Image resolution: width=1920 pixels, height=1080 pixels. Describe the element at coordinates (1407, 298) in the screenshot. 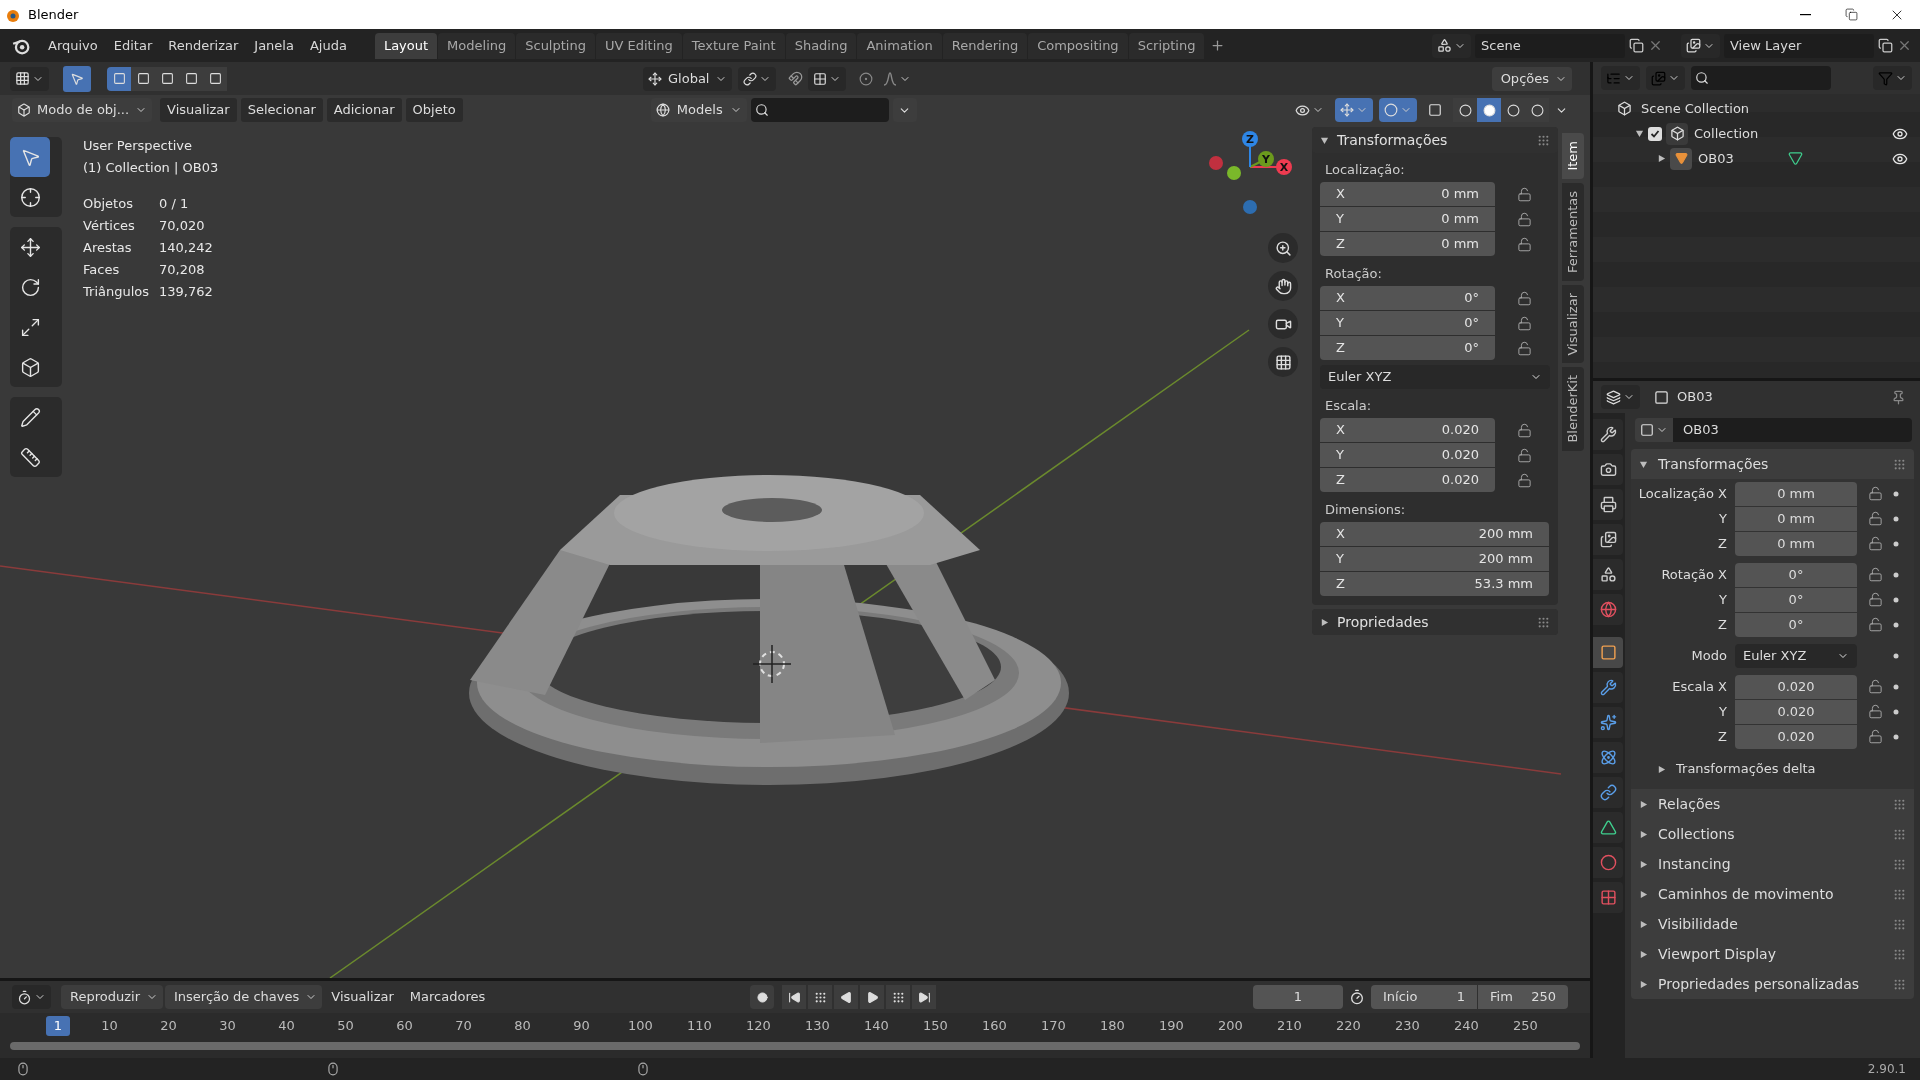

I see `number-field: X 0°` at that location.